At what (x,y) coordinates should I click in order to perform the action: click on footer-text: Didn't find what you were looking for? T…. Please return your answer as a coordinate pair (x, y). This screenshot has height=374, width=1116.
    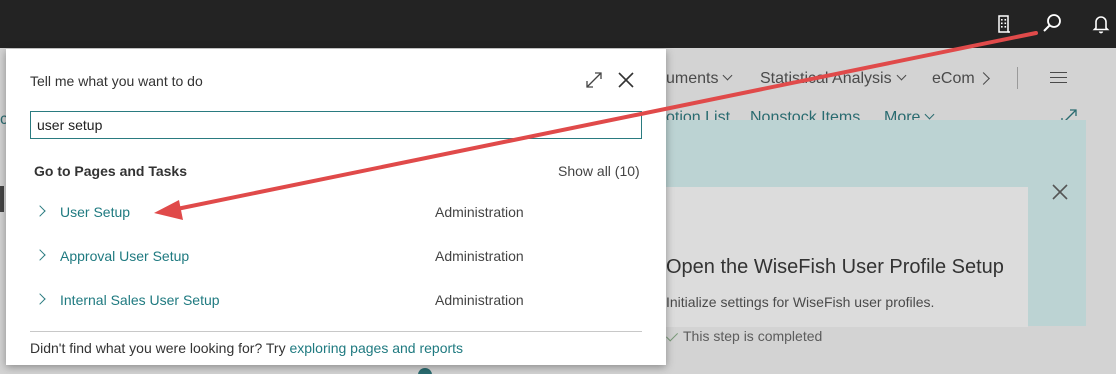
    Looking at the image, I should click on (247, 348).